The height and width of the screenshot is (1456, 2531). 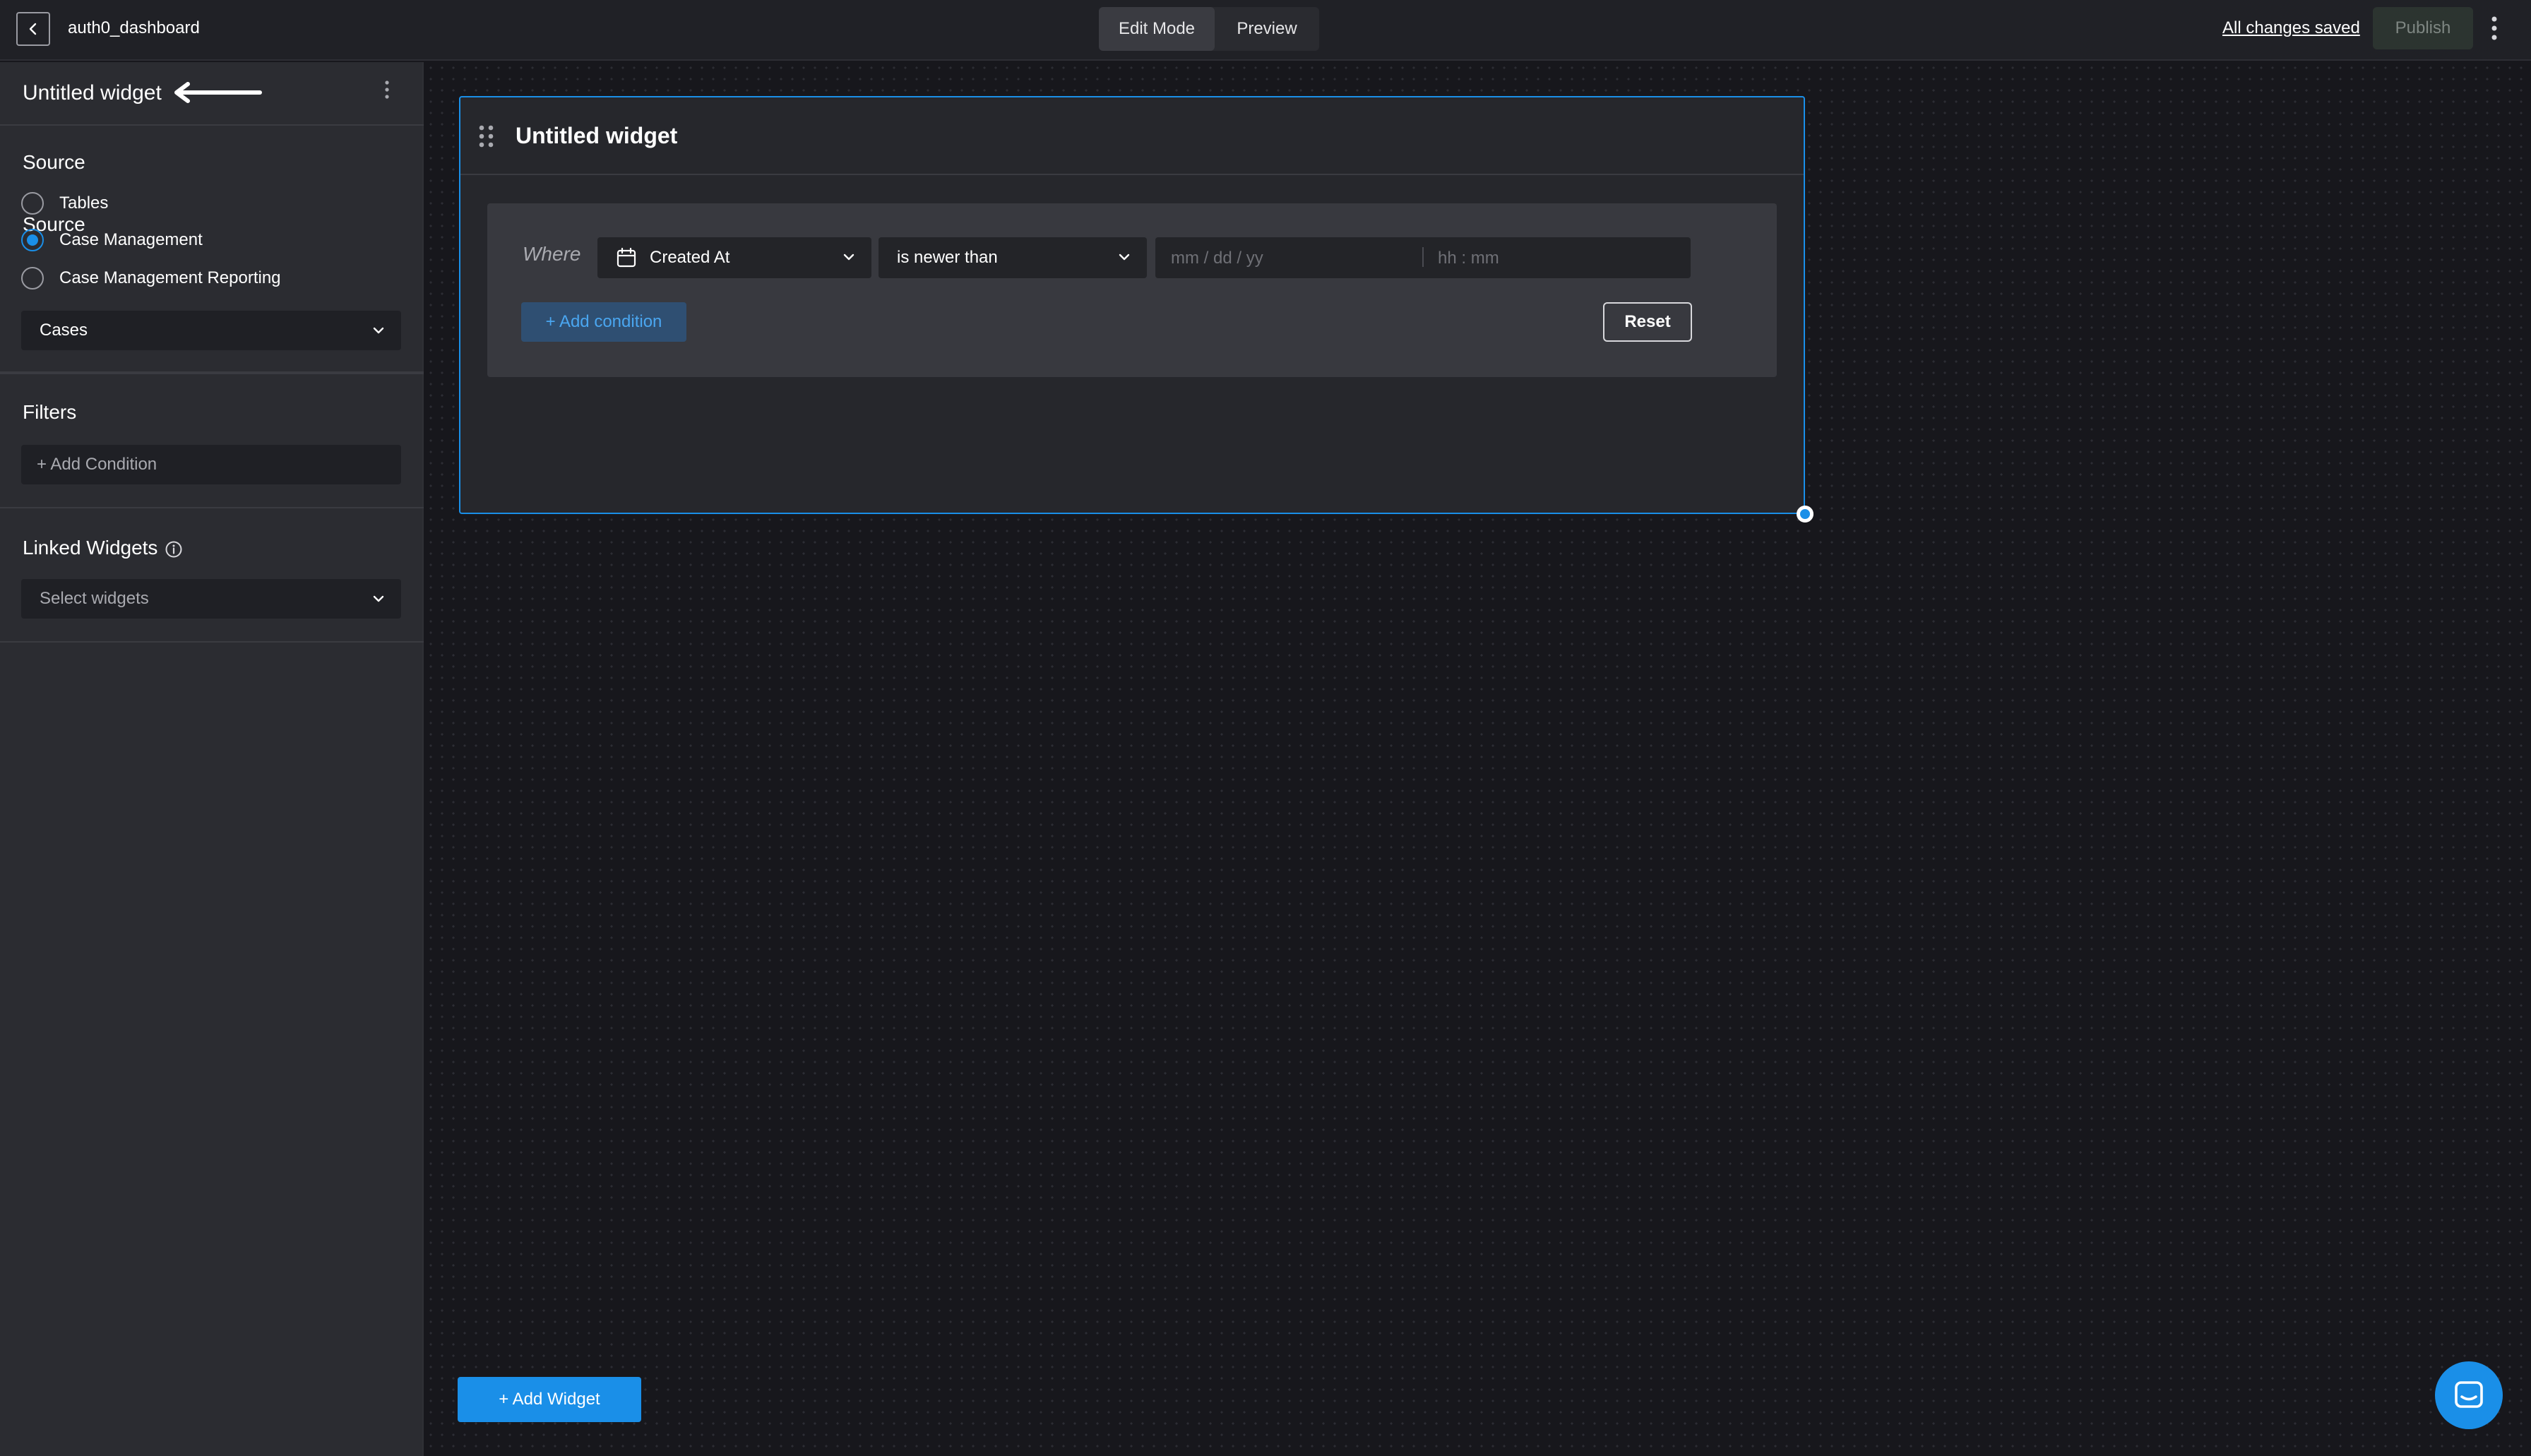 I want to click on chevron-left-icon, so click(x=33, y=29).